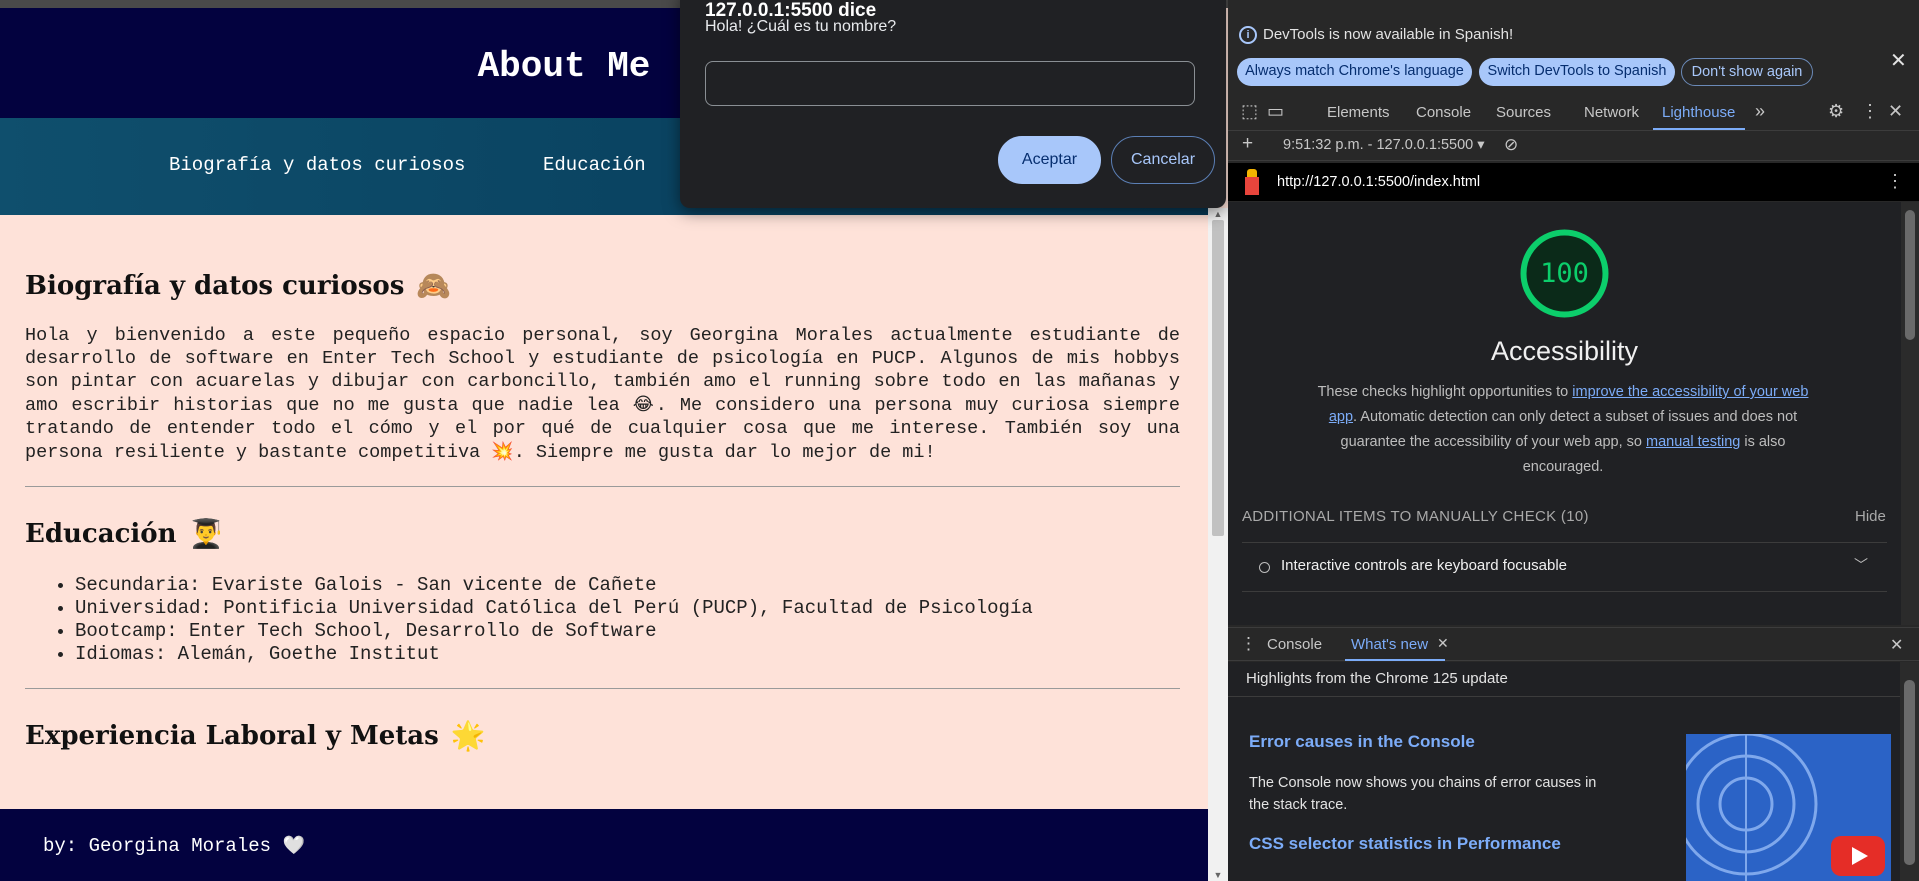 This screenshot has height=881, width=1919. Describe the element at coordinates (157, 846) in the screenshot. I see `footer-author: by: Georgina Morales` at that location.